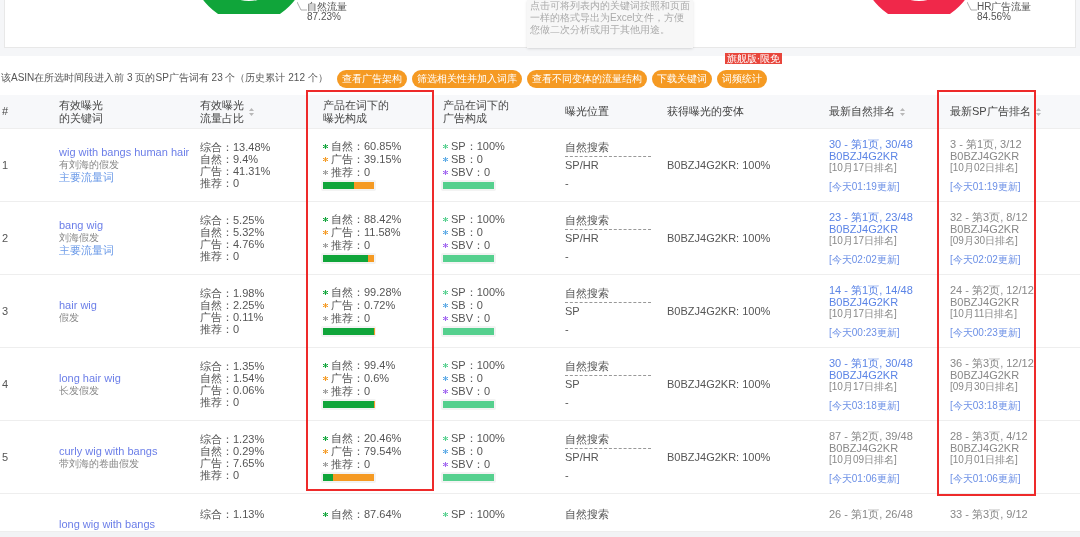  What do you see at coordinates (129, 378) in the screenshot?
I see `keyword-link: long hair wig` at bounding box center [129, 378].